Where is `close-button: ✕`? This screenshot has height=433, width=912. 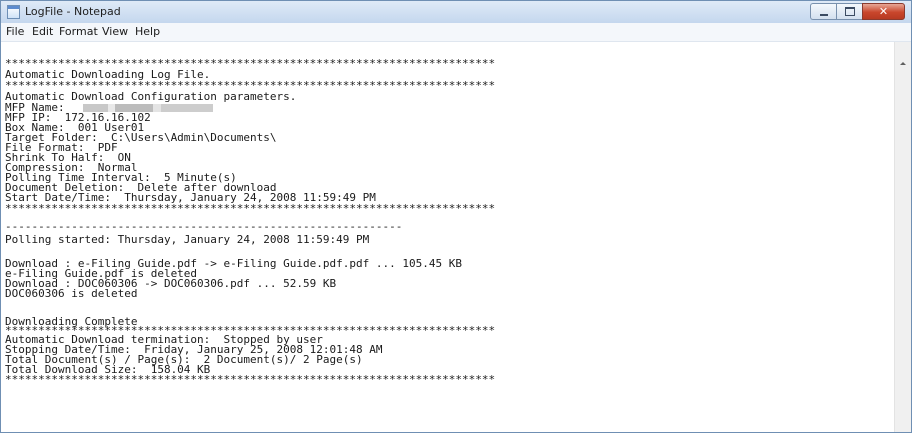
close-button: ✕ is located at coordinates (883, 11).